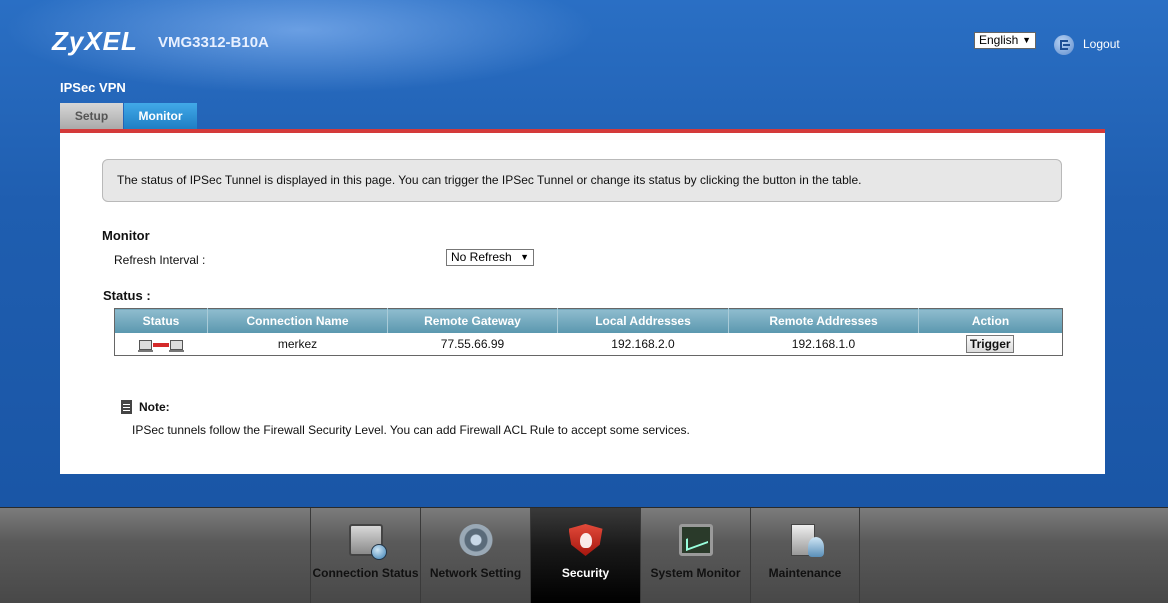 The height and width of the screenshot is (603, 1168). What do you see at coordinates (365, 573) in the screenshot?
I see `nav-label: Connection Status` at bounding box center [365, 573].